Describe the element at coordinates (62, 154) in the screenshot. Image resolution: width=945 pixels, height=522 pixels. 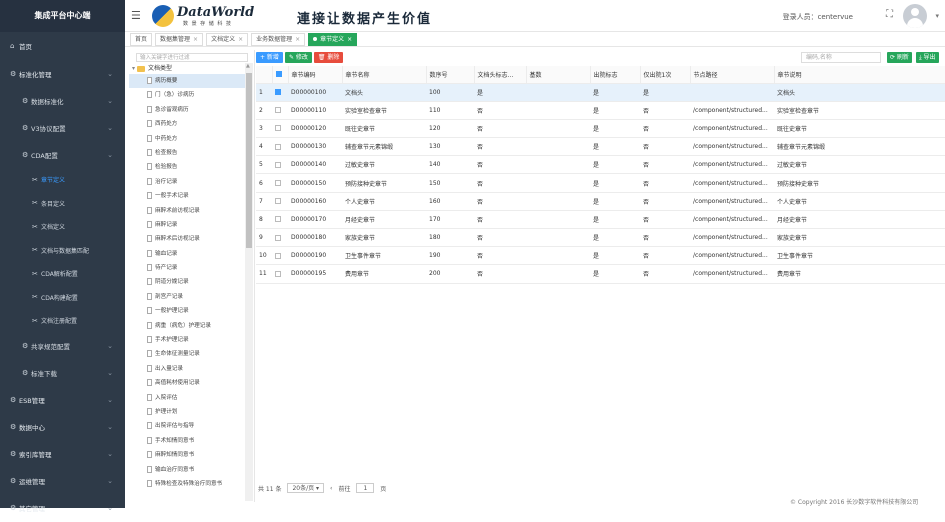
I see `sidebar-item-cda-config: ⚙ CDA配置 ⌄` at that location.